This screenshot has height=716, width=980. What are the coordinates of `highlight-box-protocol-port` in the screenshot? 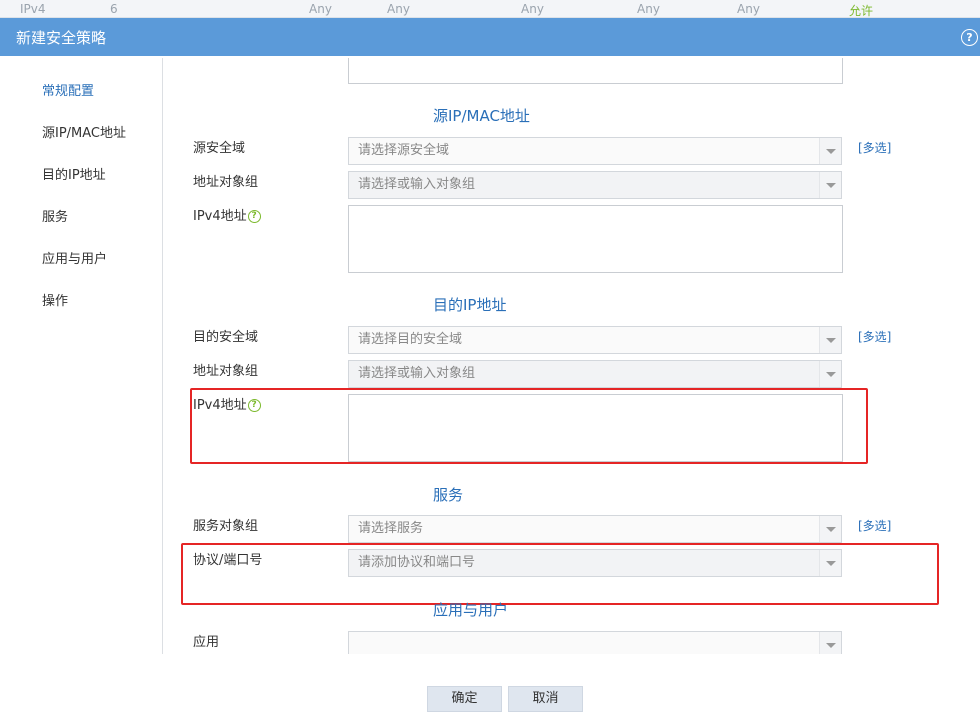 It's located at (560, 574).